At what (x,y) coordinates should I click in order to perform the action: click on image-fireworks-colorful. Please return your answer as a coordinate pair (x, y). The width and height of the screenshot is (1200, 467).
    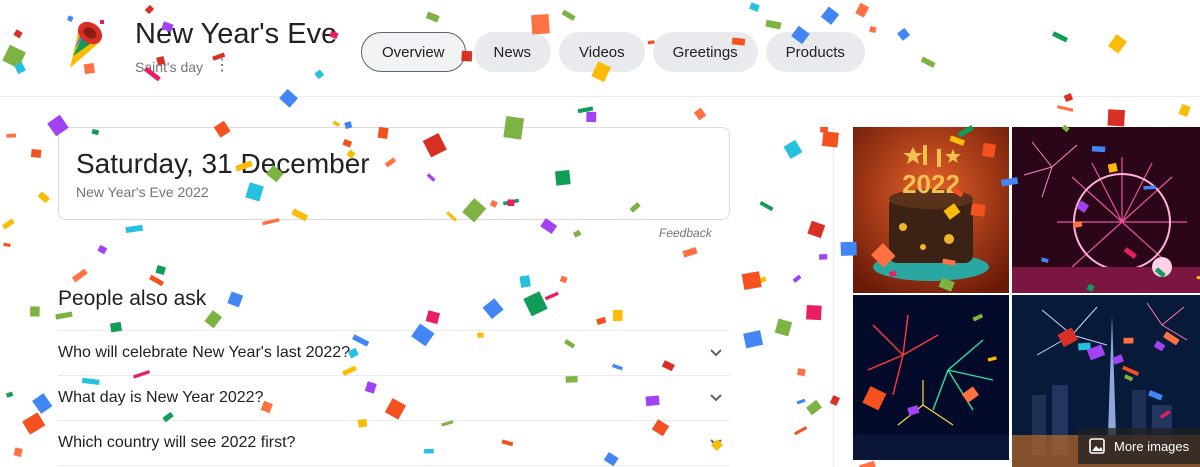
    Looking at the image, I should click on (931, 377).